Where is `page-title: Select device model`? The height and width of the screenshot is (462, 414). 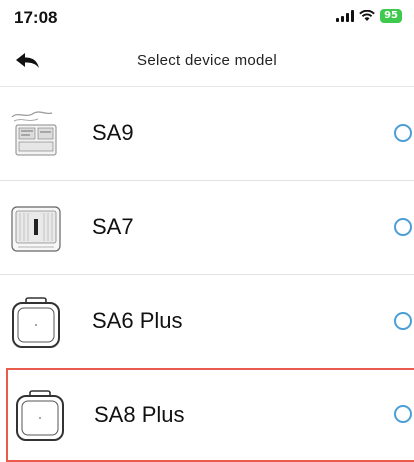
page-title: Select device model is located at coordinates (207, 60).